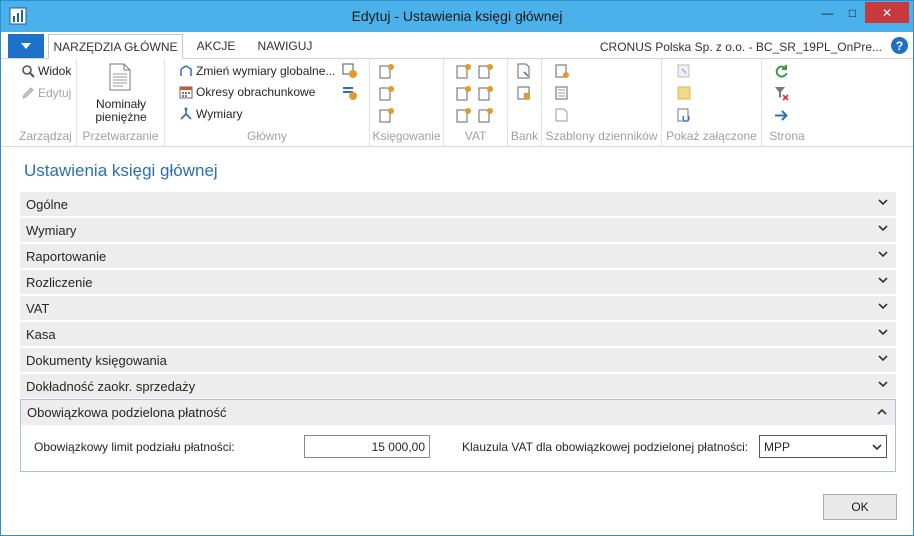  I want to click on settings-gear-icon, so click(350, 93).